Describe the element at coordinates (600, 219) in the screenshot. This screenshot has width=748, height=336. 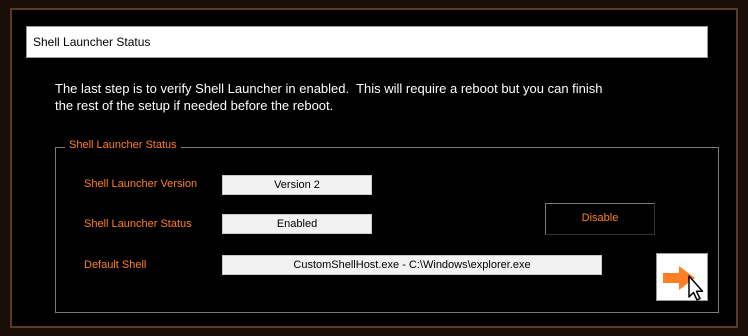
I see `disable-button: Disable` at that location.